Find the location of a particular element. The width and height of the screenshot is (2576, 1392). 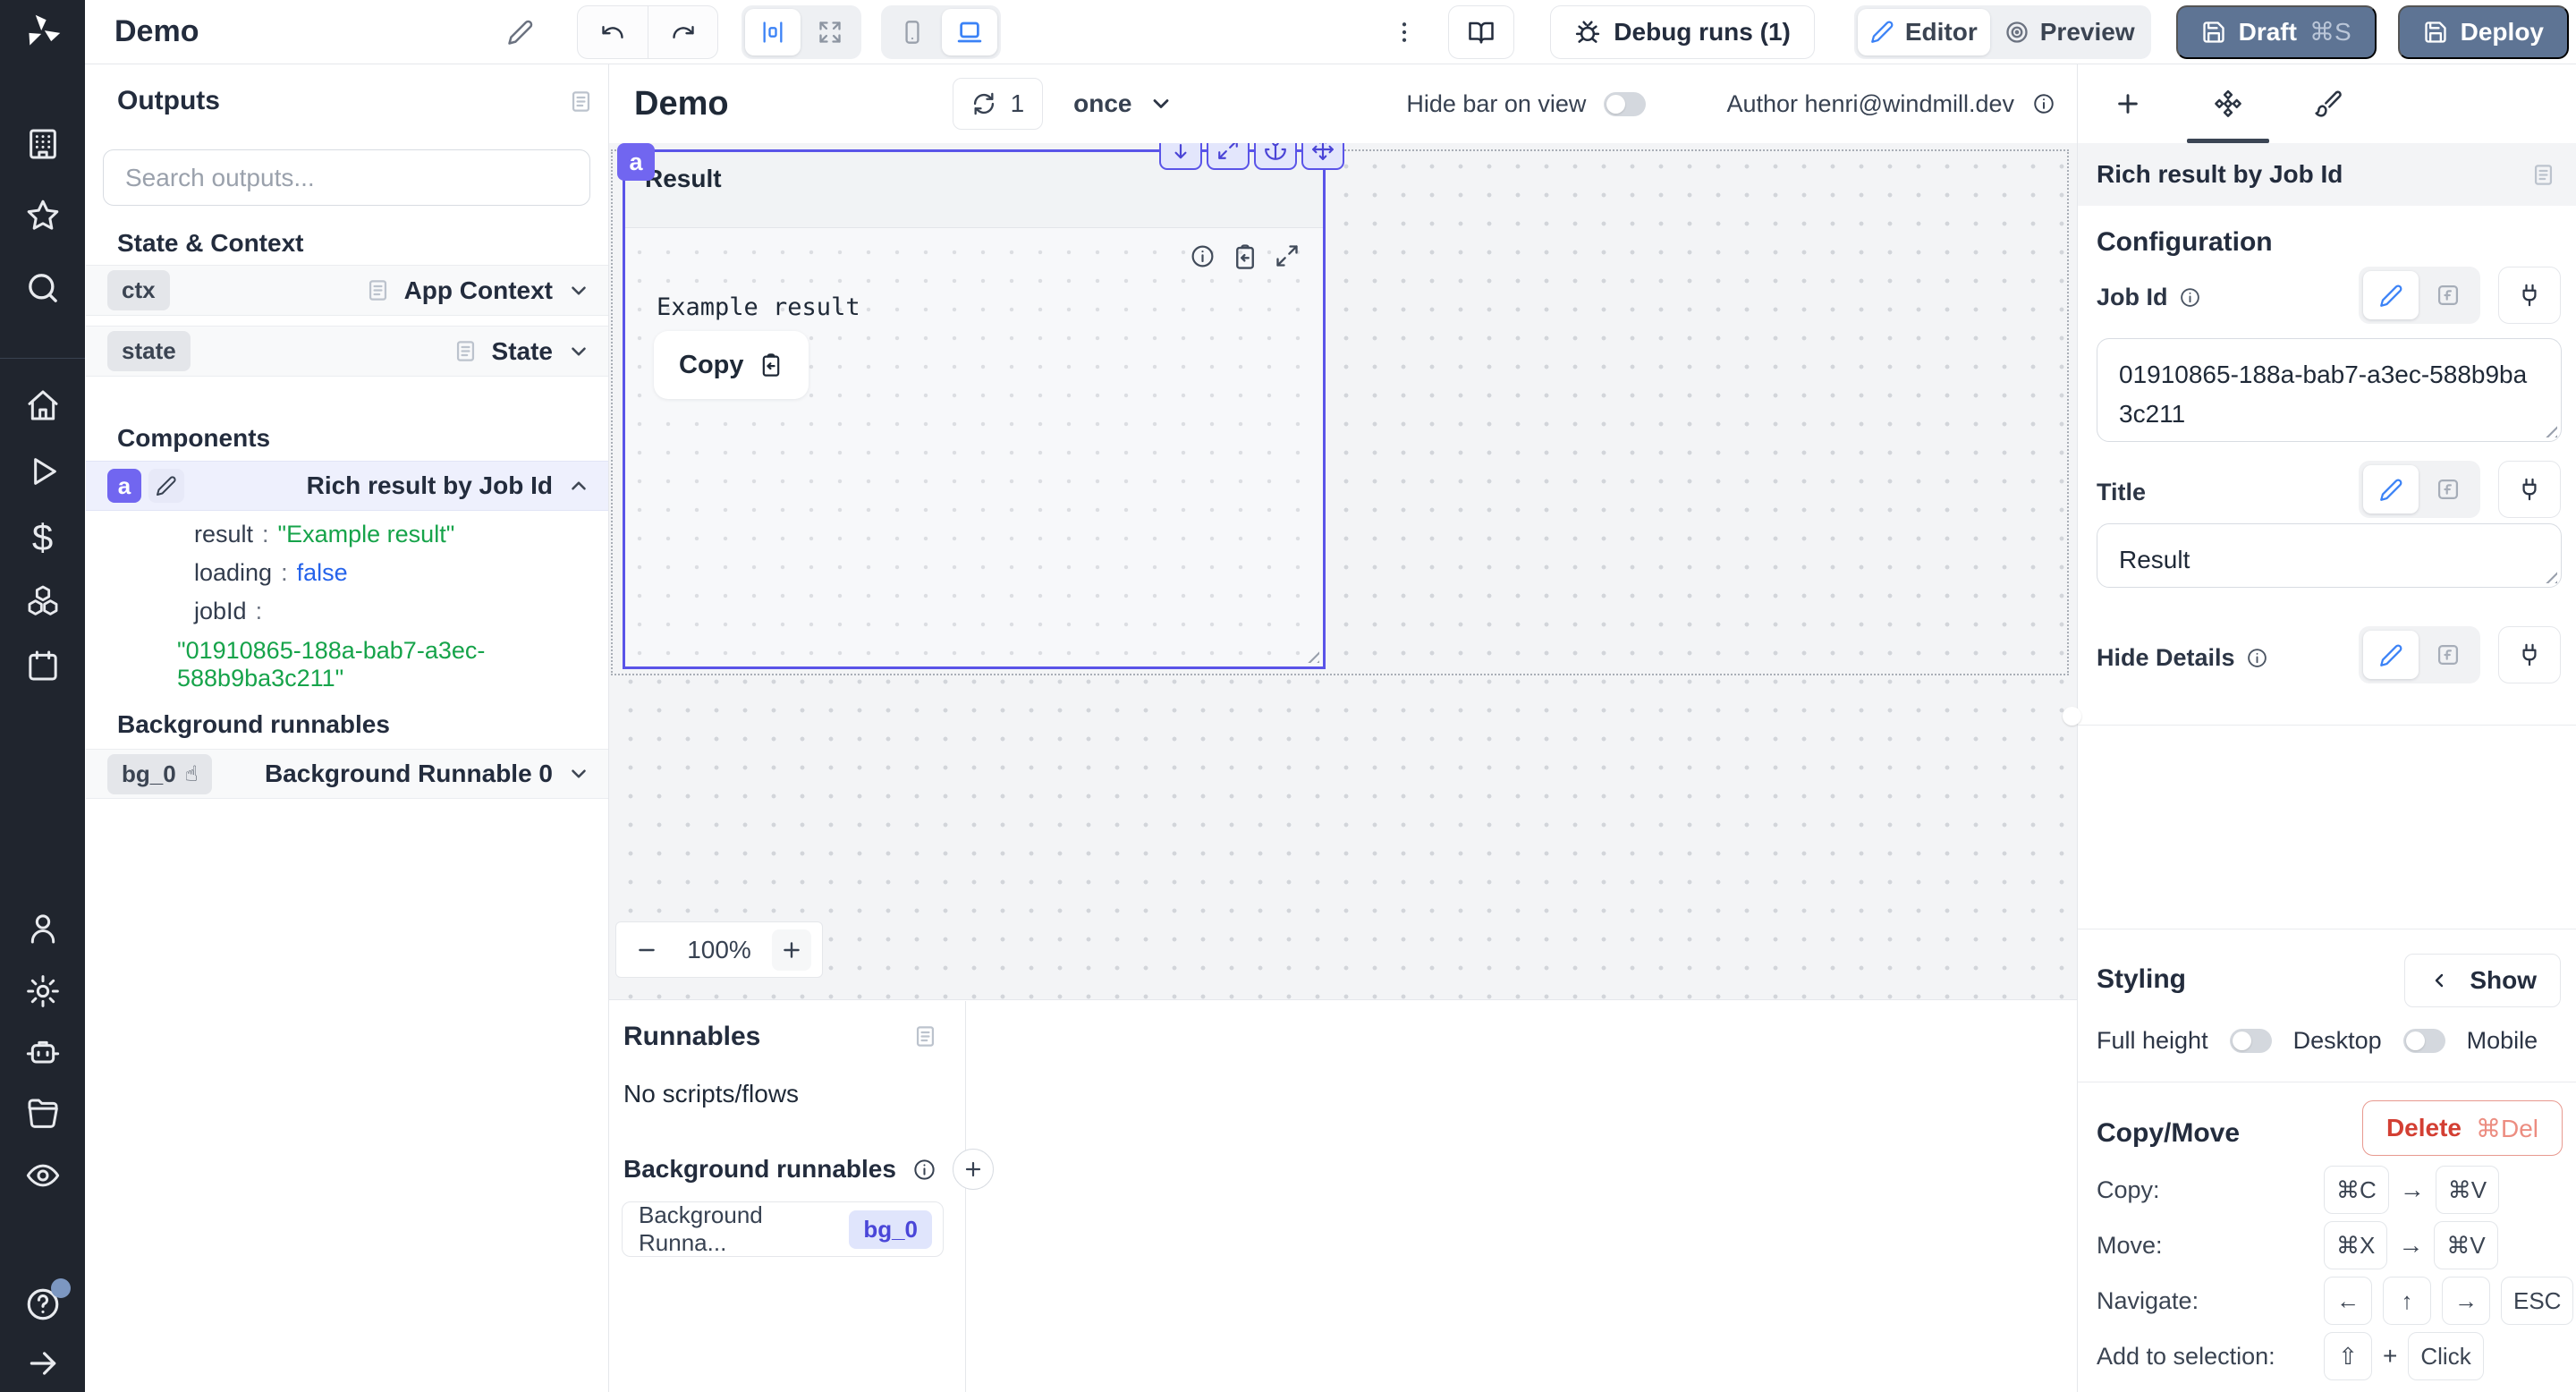

full-height-toggle is located at coordinates (2250, 1041).